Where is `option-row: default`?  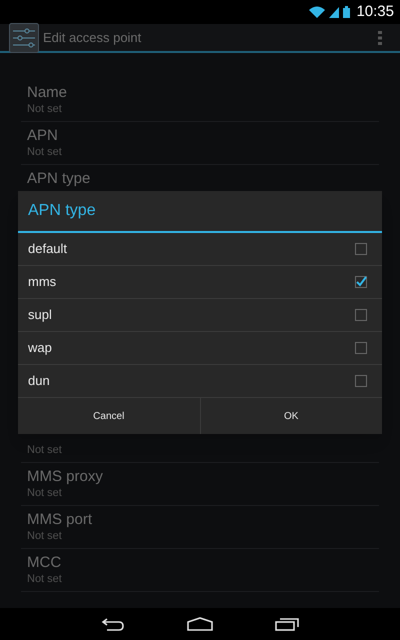 option-row: default is located at coordinates (200, 249).